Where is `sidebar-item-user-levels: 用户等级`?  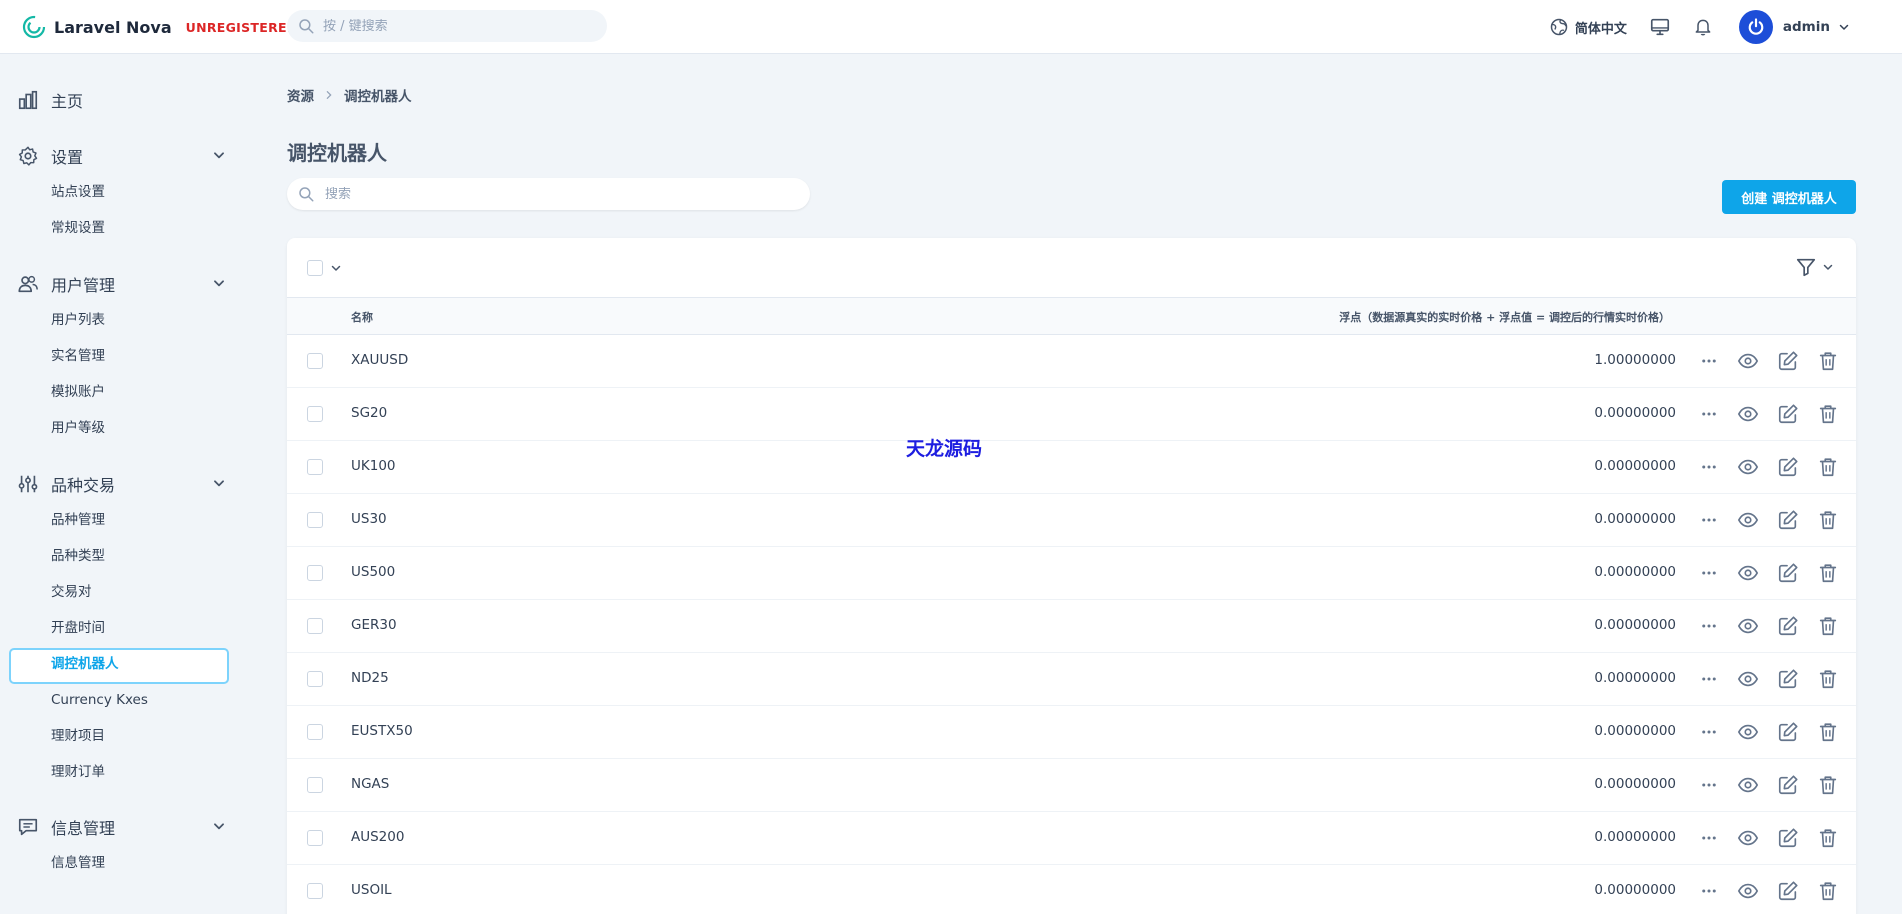 sidebar-item-user-levels: 用户等级 is located at coordinates (78, 428).